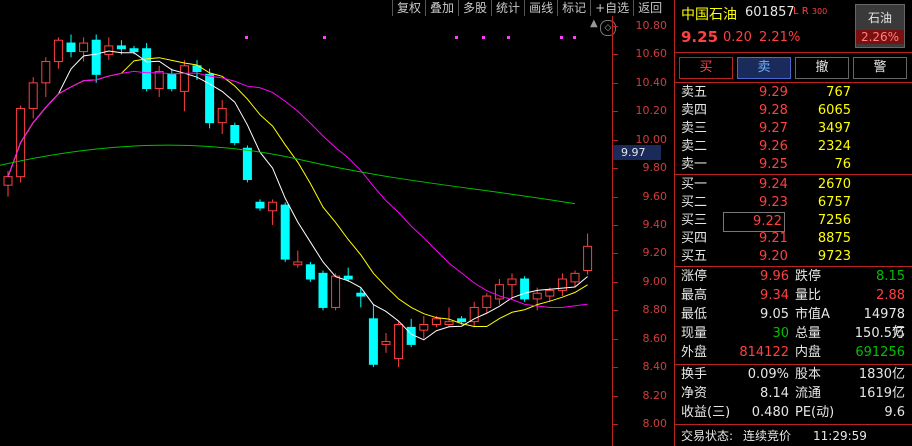  I want to click on trade-status-label: 交易状态:, so click(707, 436).